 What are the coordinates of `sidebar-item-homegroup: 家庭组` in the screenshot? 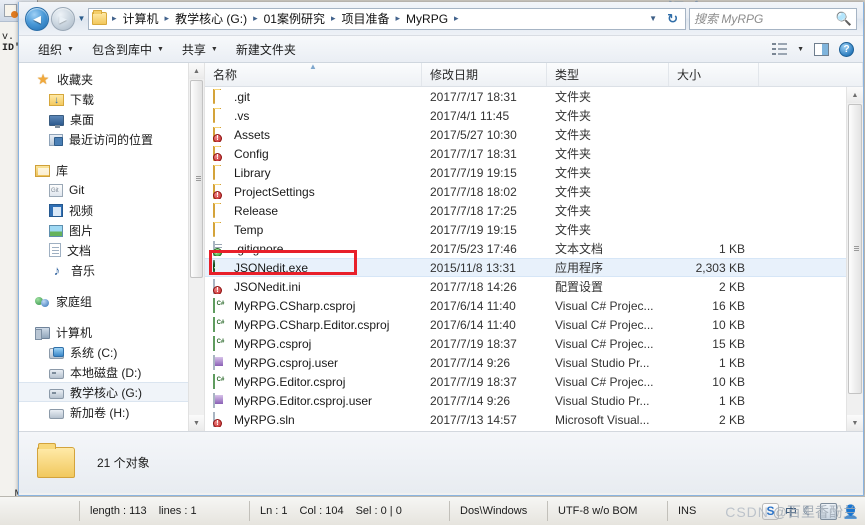 It's located at (111, 301).